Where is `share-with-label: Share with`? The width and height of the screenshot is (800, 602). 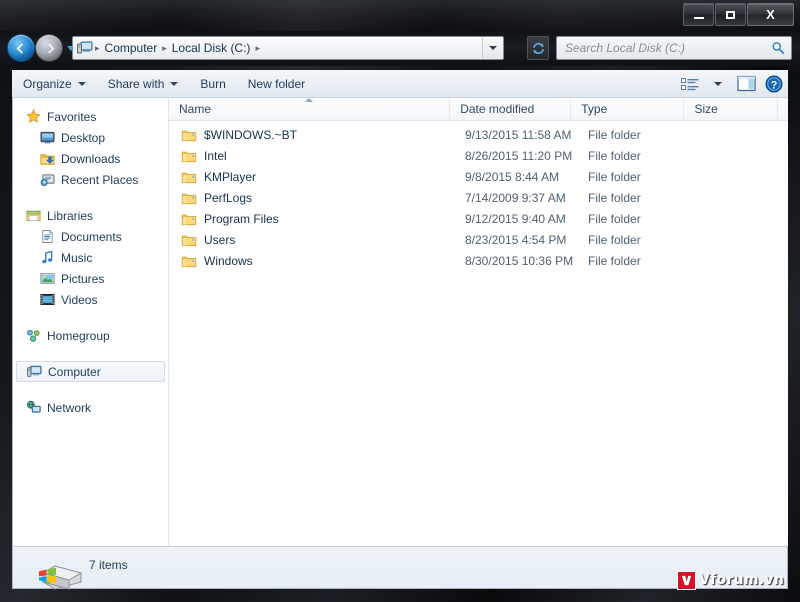
share-with-label: Share with is located at coordinates (136, 83).